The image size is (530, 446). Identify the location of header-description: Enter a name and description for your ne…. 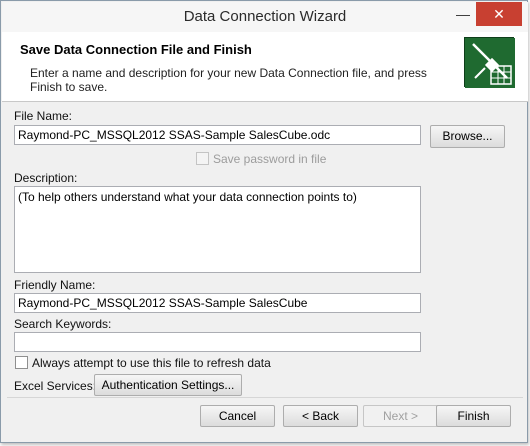
(228, 80).